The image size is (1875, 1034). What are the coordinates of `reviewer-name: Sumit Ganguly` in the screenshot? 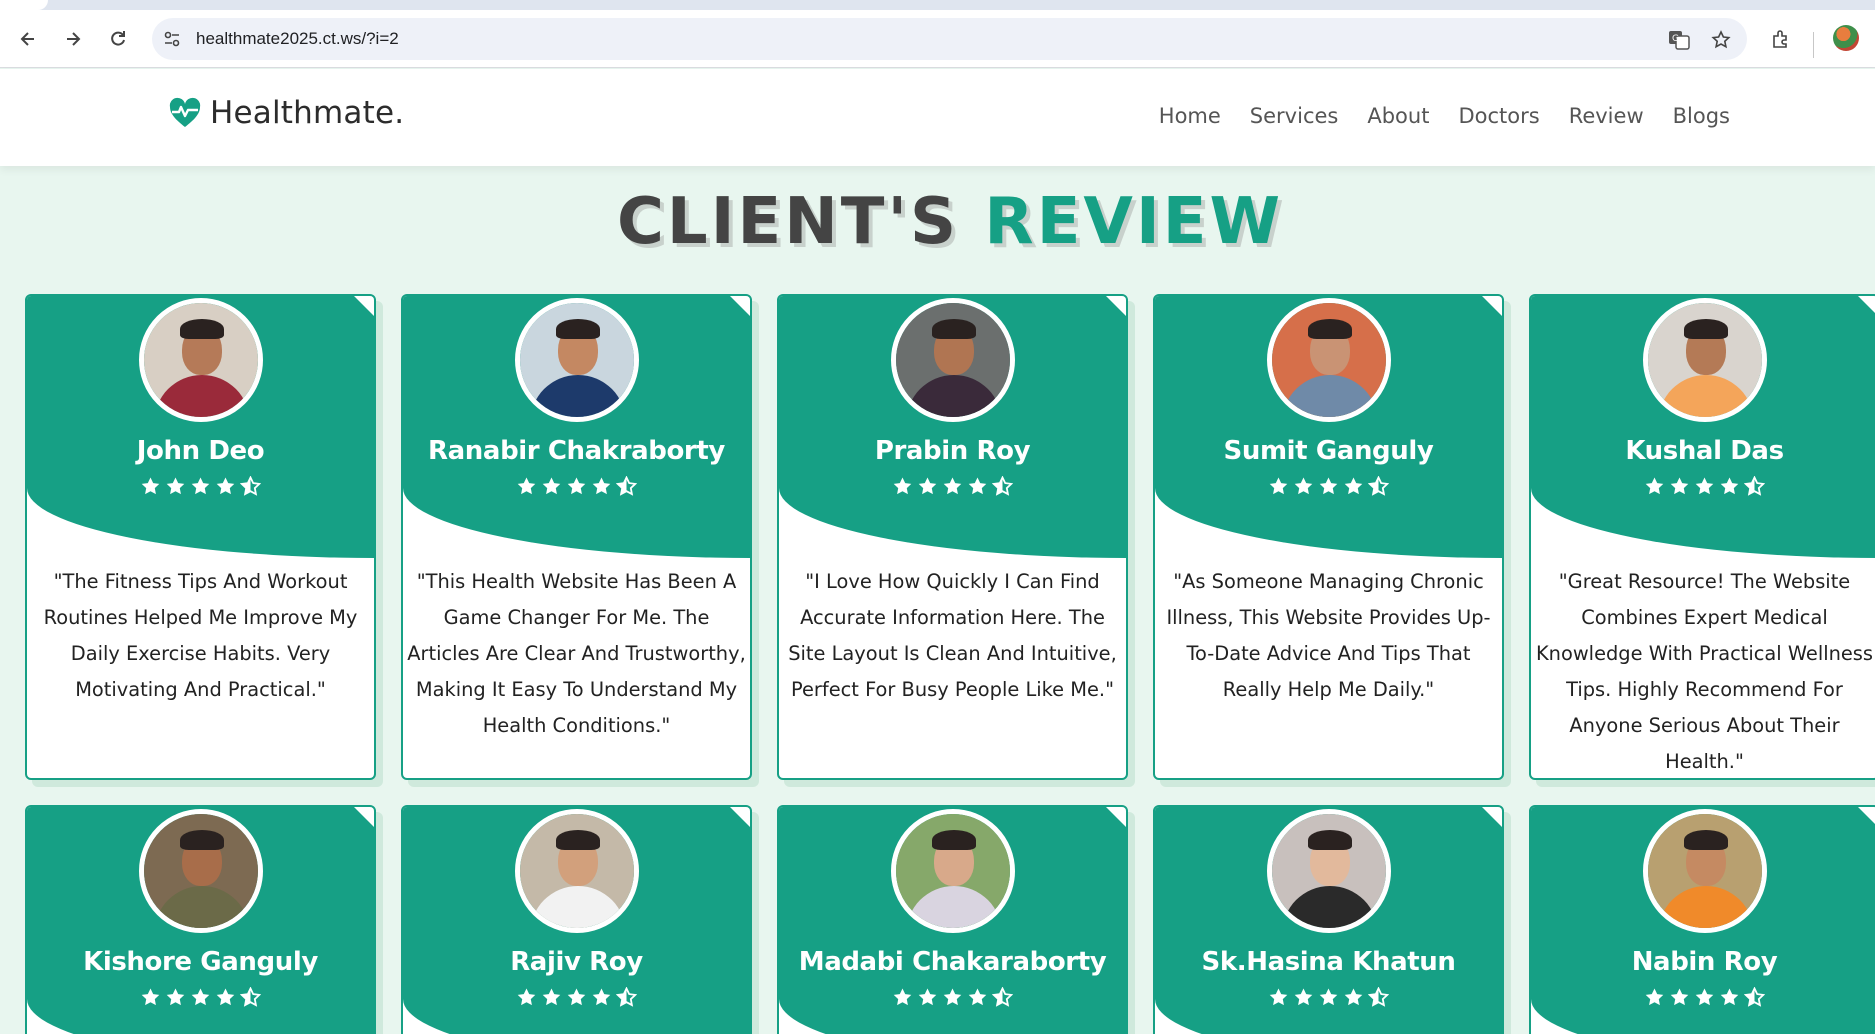 It's located at (1328, 451).